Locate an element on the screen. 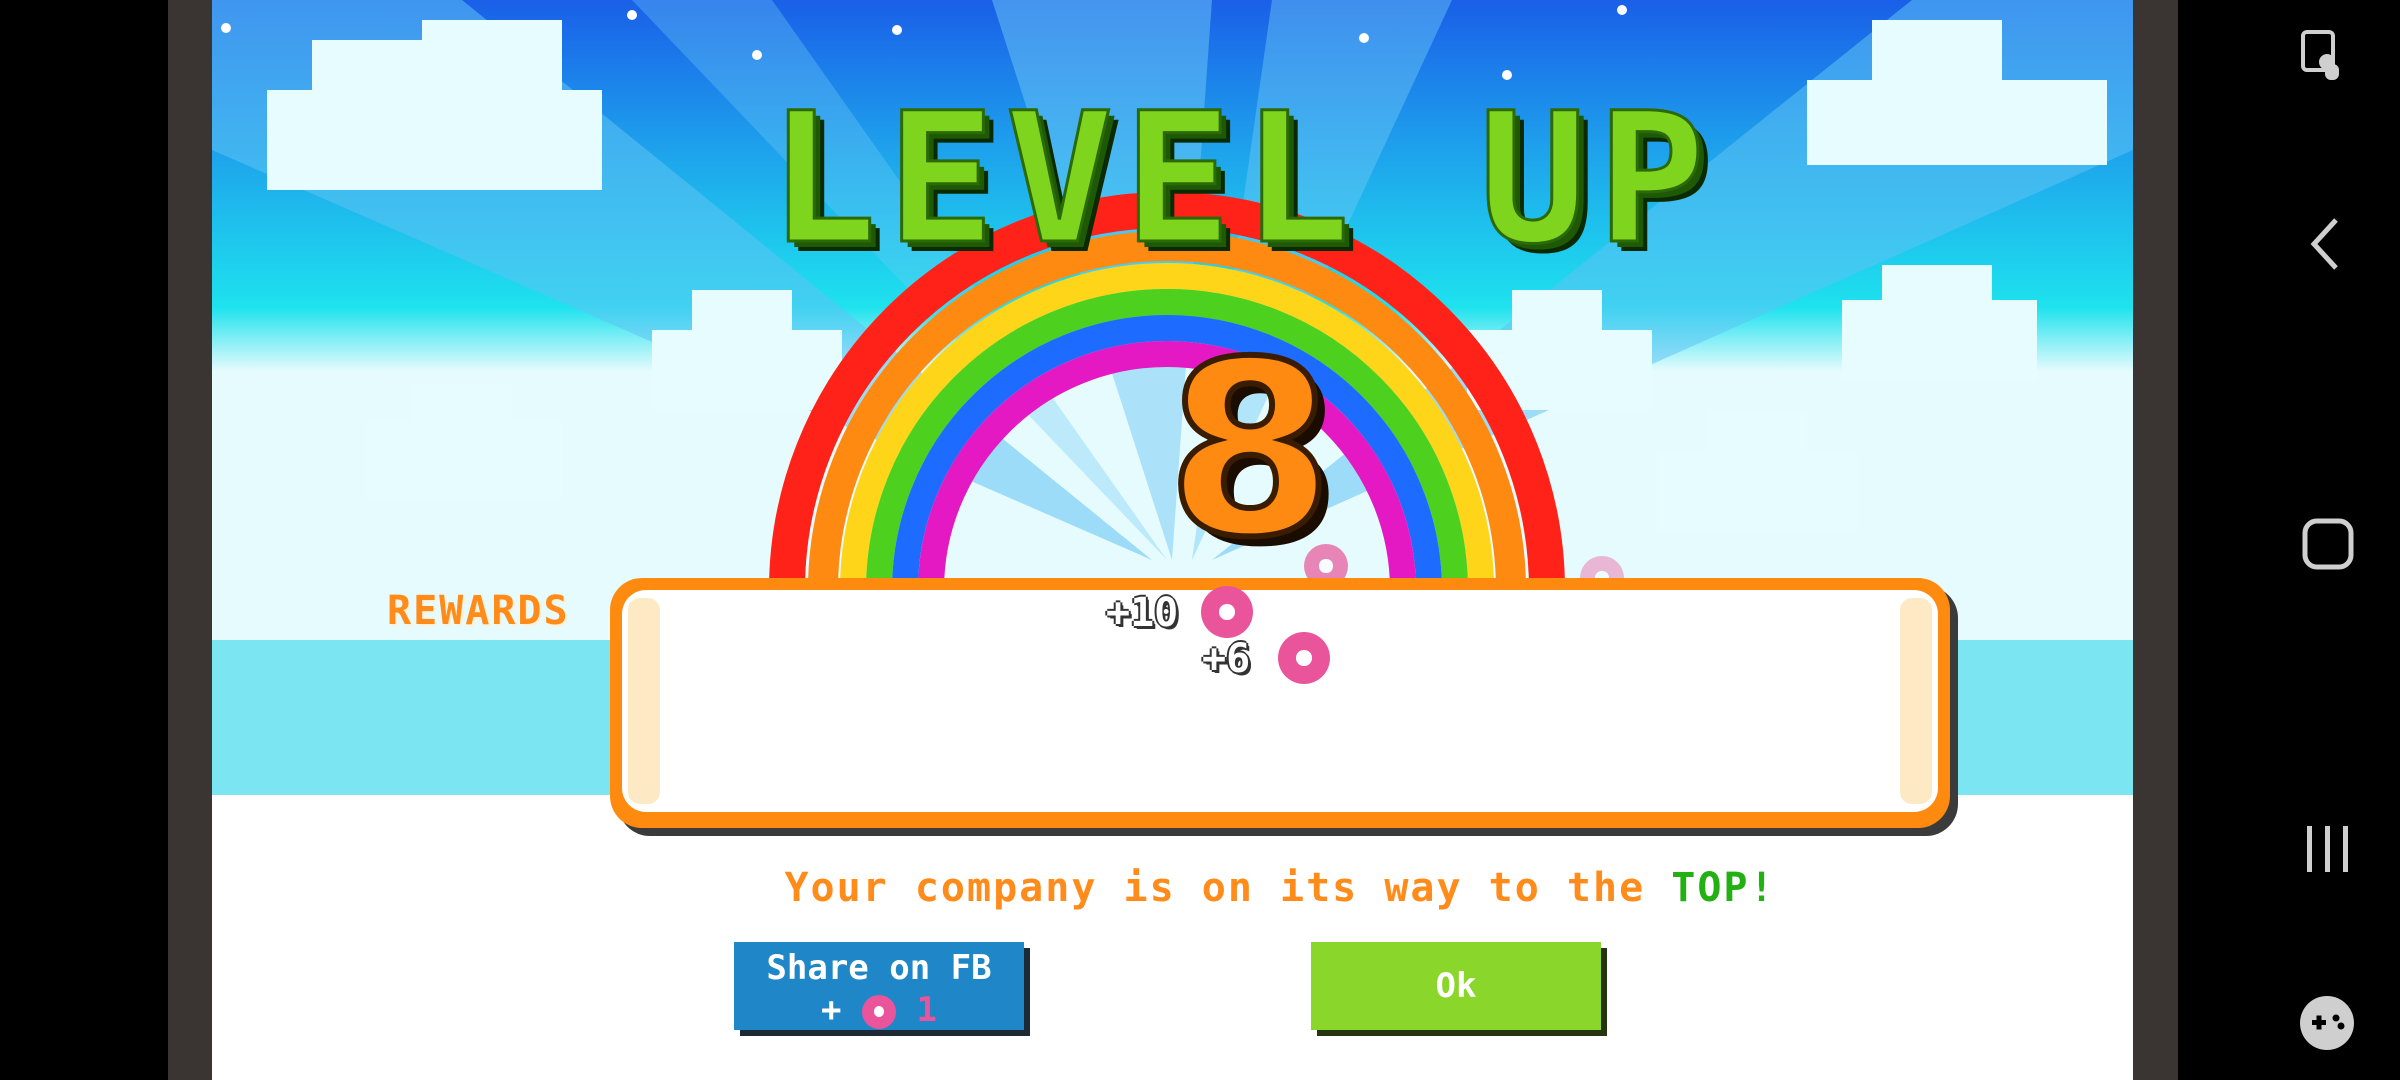 The width and height of the screenshot is (2400, 1080). home-icon is located at coordinates (2328, 544).